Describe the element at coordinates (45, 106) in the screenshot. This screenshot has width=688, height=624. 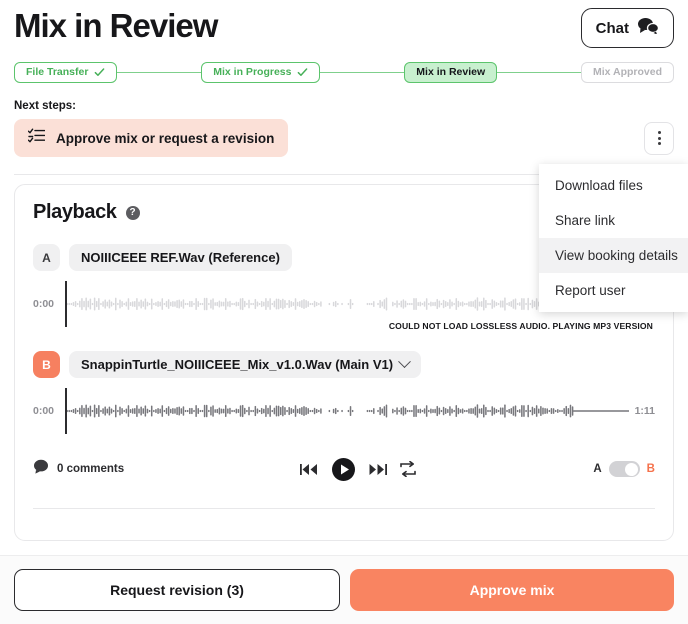
I see `next-steps-label: Next steps:` at that location.